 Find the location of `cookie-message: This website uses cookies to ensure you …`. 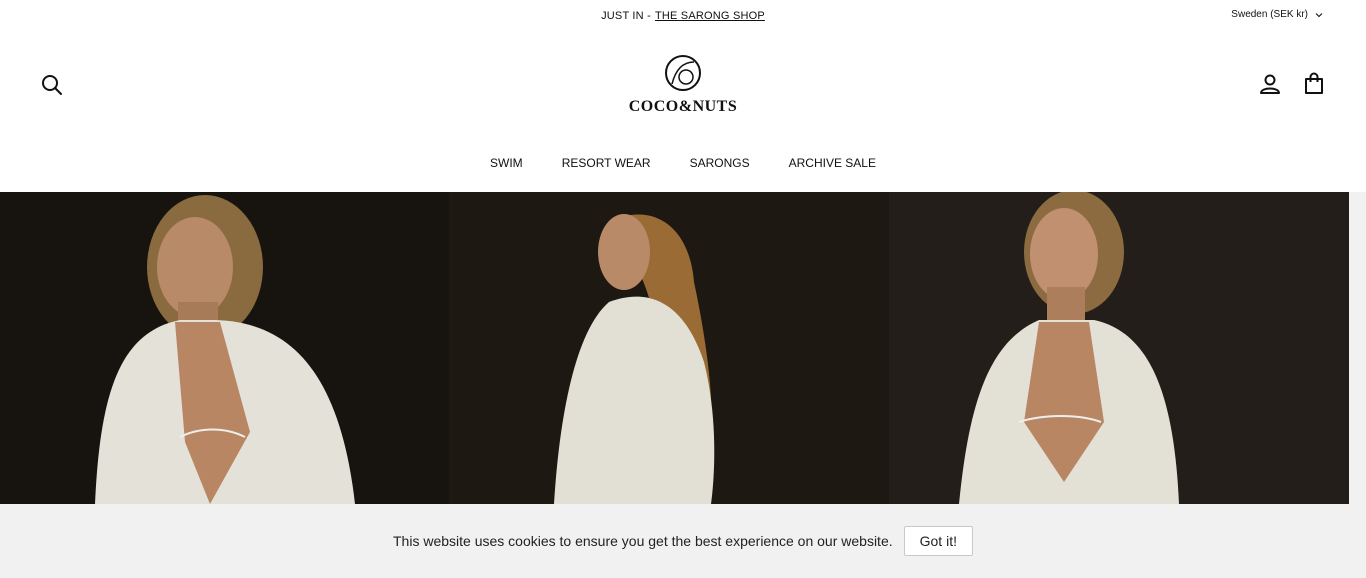

cookie-message: This website uses cookies to ensure you … is located at coordinates (643, 541).